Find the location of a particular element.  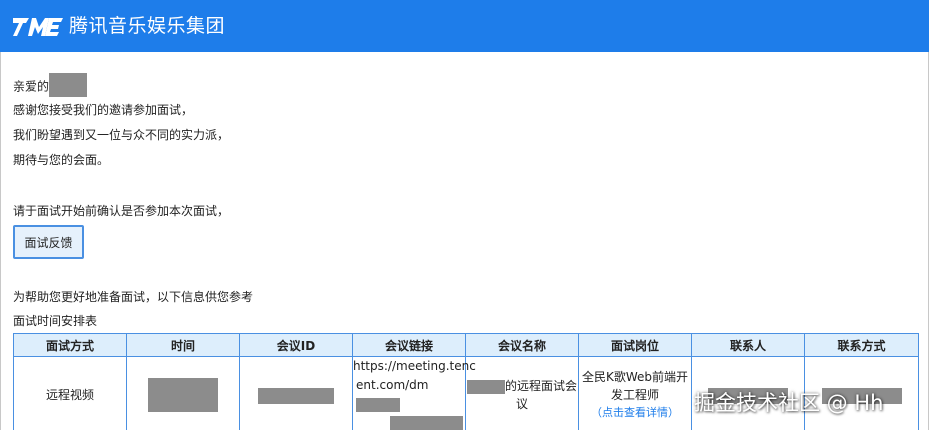

header-time: 时间 is located at coordinates (183, 345).